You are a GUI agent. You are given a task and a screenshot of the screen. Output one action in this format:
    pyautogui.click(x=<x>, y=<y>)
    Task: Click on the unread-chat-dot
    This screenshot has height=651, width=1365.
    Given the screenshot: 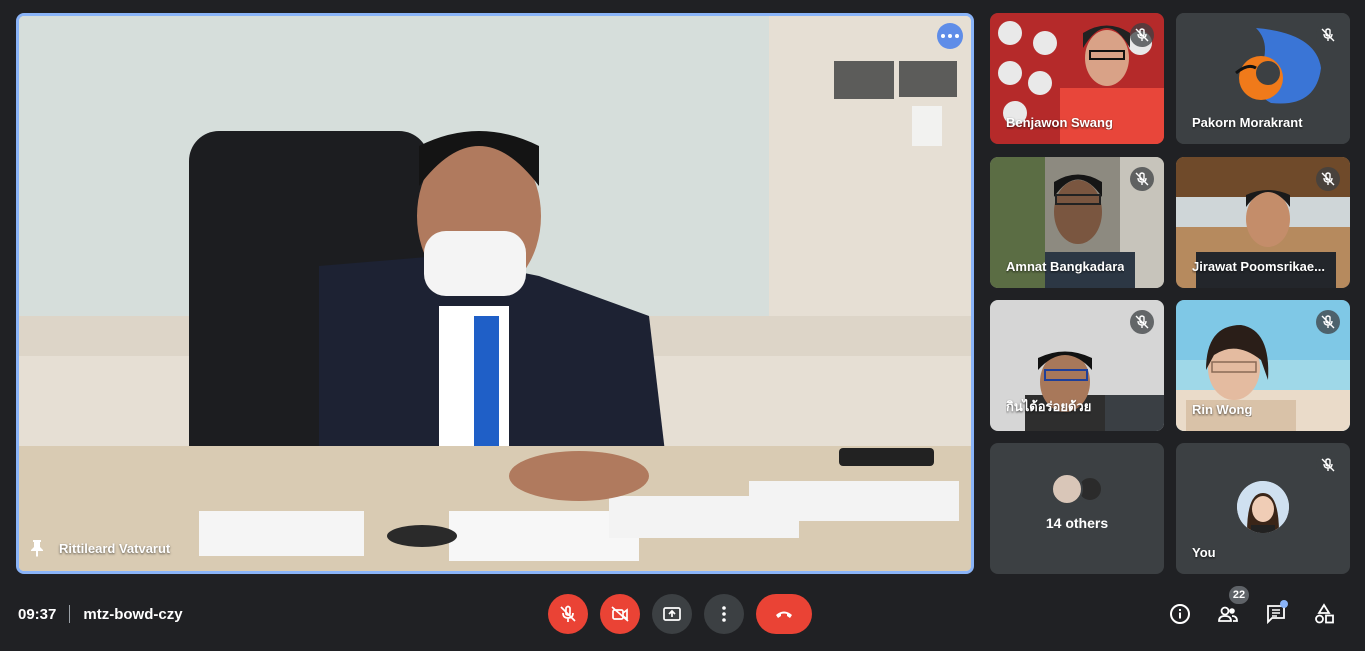 What is the action you would take?
    pyautogui.click(x=1284, y=604)
    